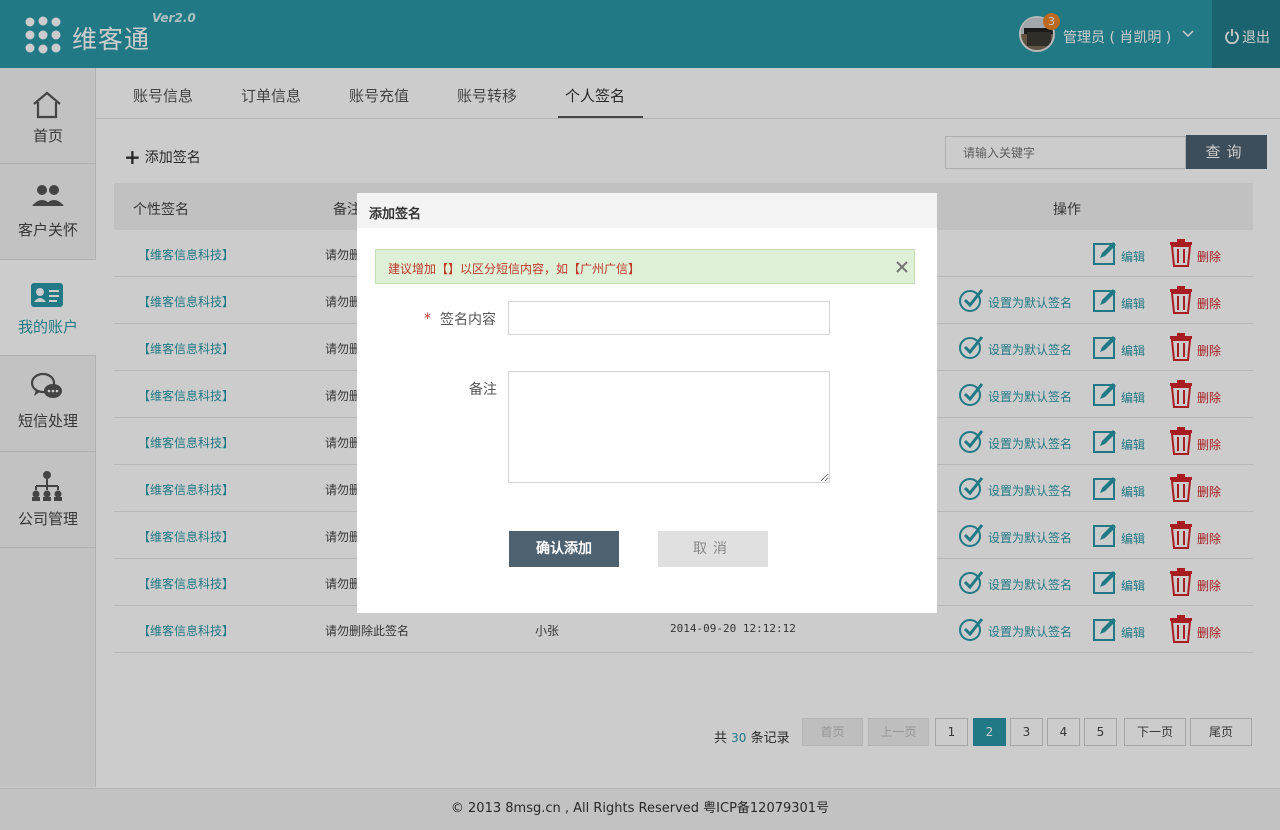  I want to click on confirm-add-button: 确认添加, so click(564, 549).